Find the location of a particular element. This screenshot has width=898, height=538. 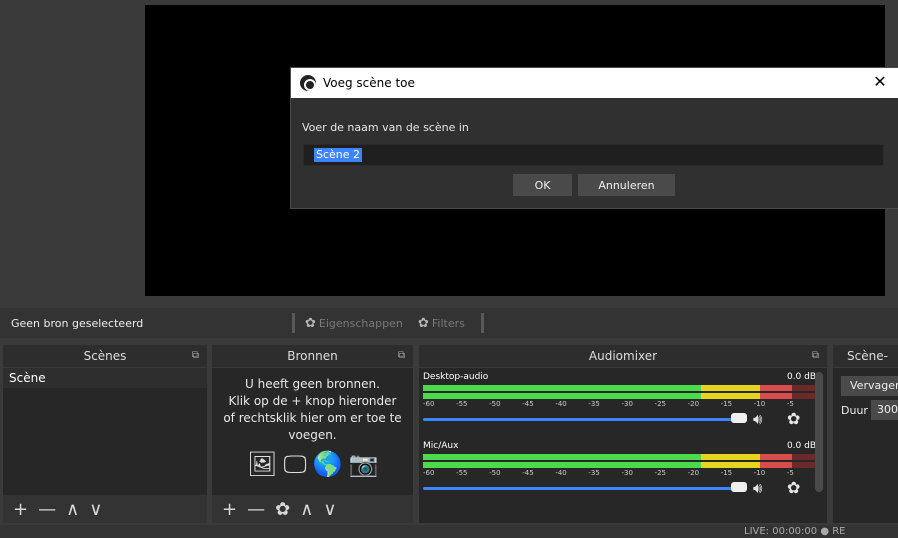

audiomixer-title: Audiomixer is located at coordinates (623, 356).